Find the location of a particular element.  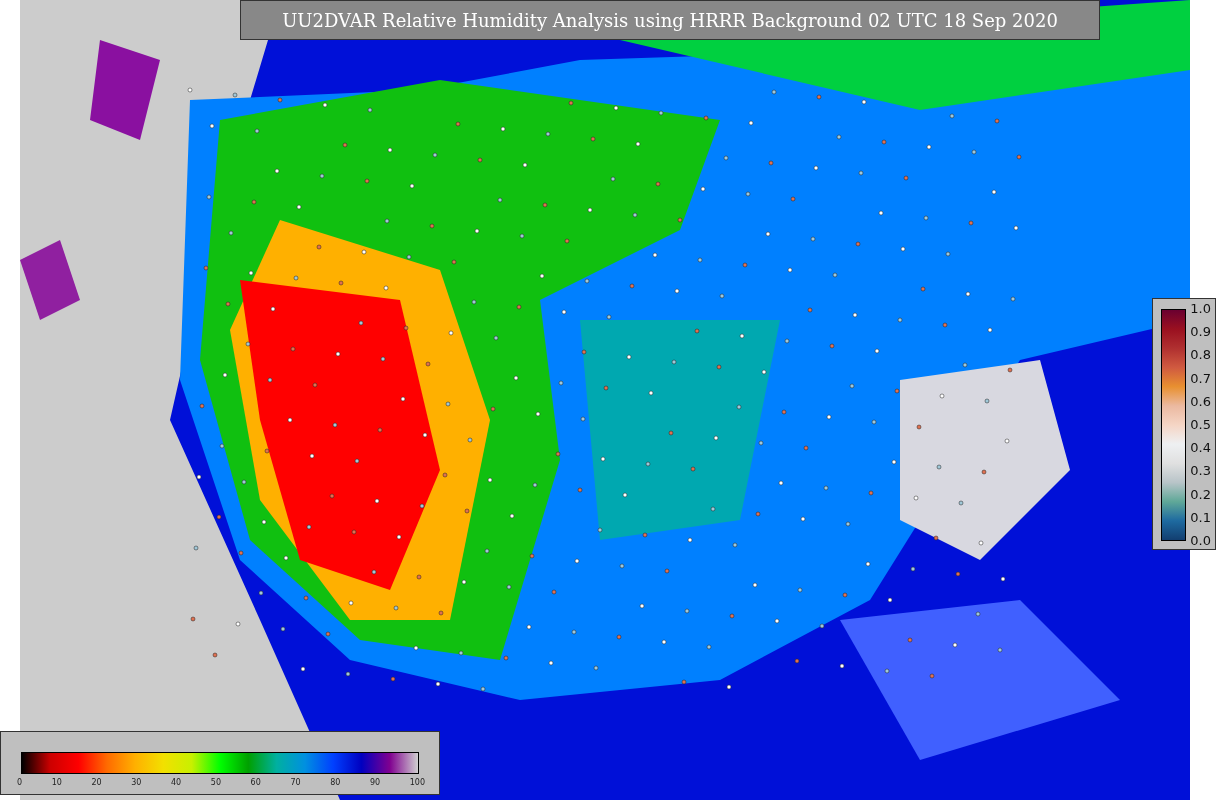

tick-label: 50 is located at coordinates (215, 782).